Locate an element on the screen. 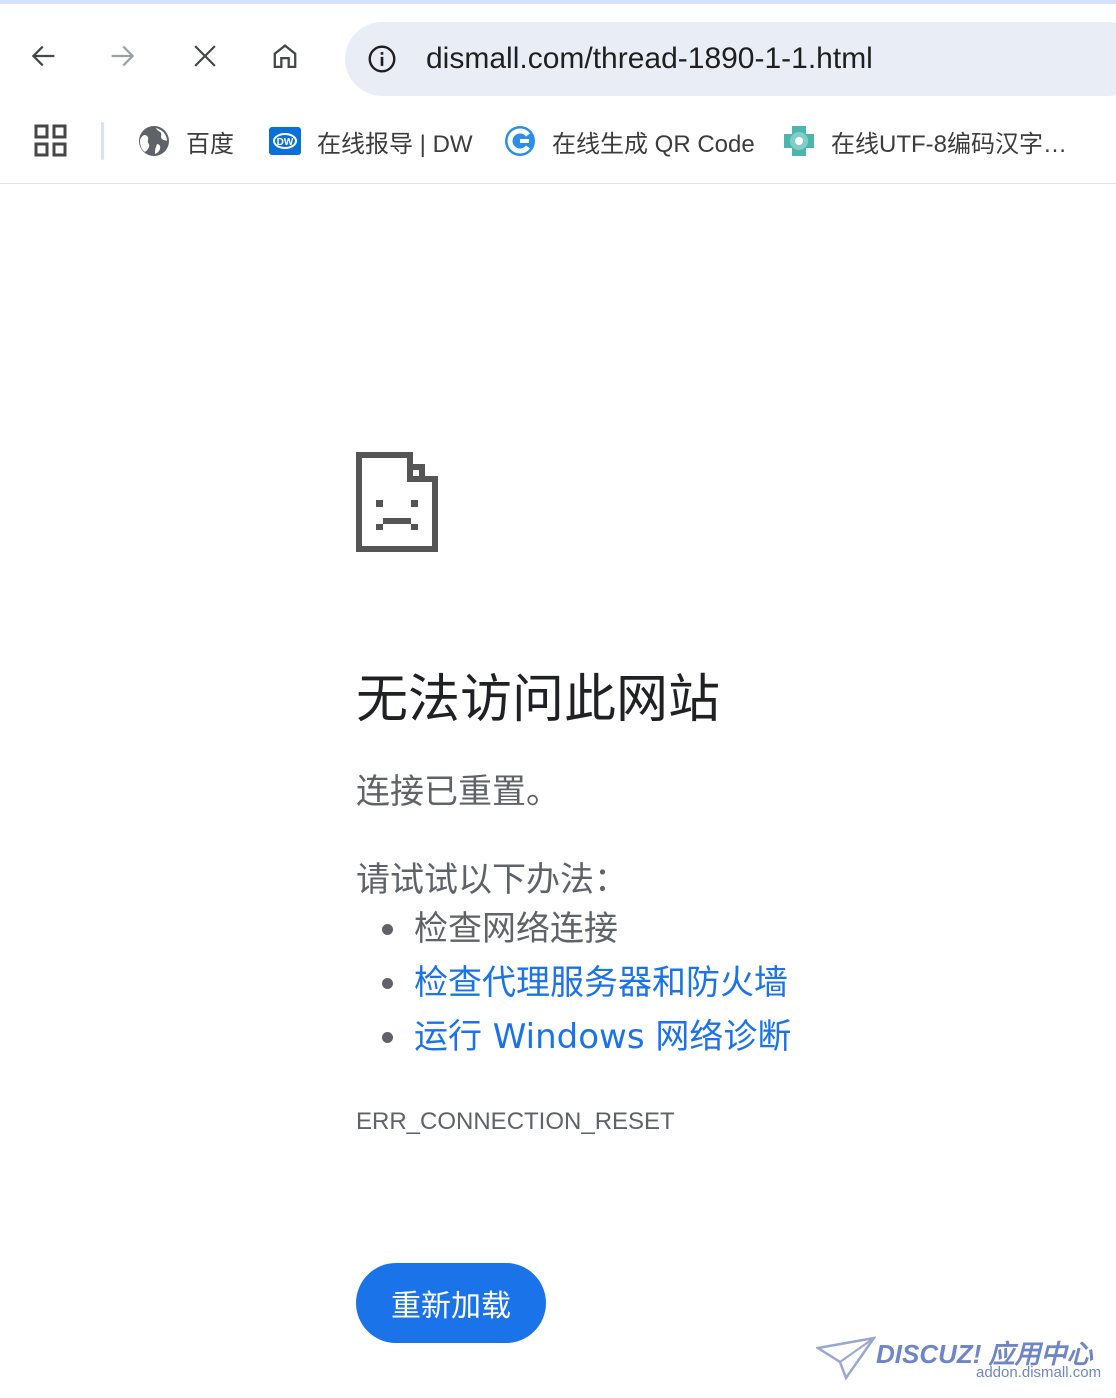 The width and height of the screenshot is (1116, 1398). stop-loading-icon is located at coordinates (205, 56).